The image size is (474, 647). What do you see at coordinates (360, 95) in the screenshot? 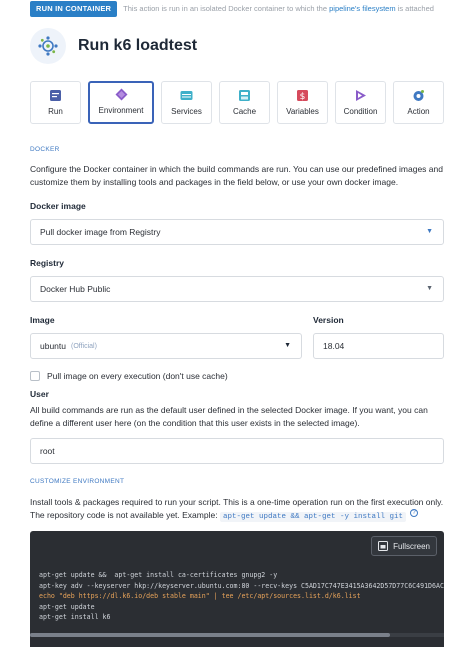
I see `condition-icon` at bounding box center [360, 95].